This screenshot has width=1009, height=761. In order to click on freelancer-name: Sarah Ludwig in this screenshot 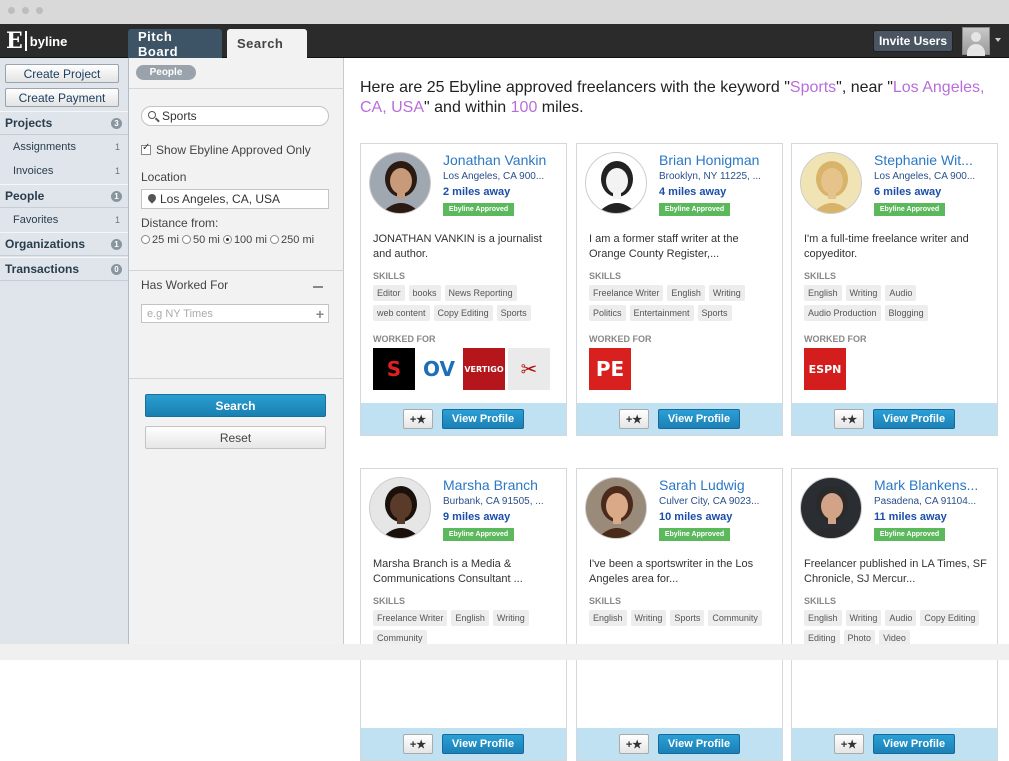, I will do `click(719, 485)`.